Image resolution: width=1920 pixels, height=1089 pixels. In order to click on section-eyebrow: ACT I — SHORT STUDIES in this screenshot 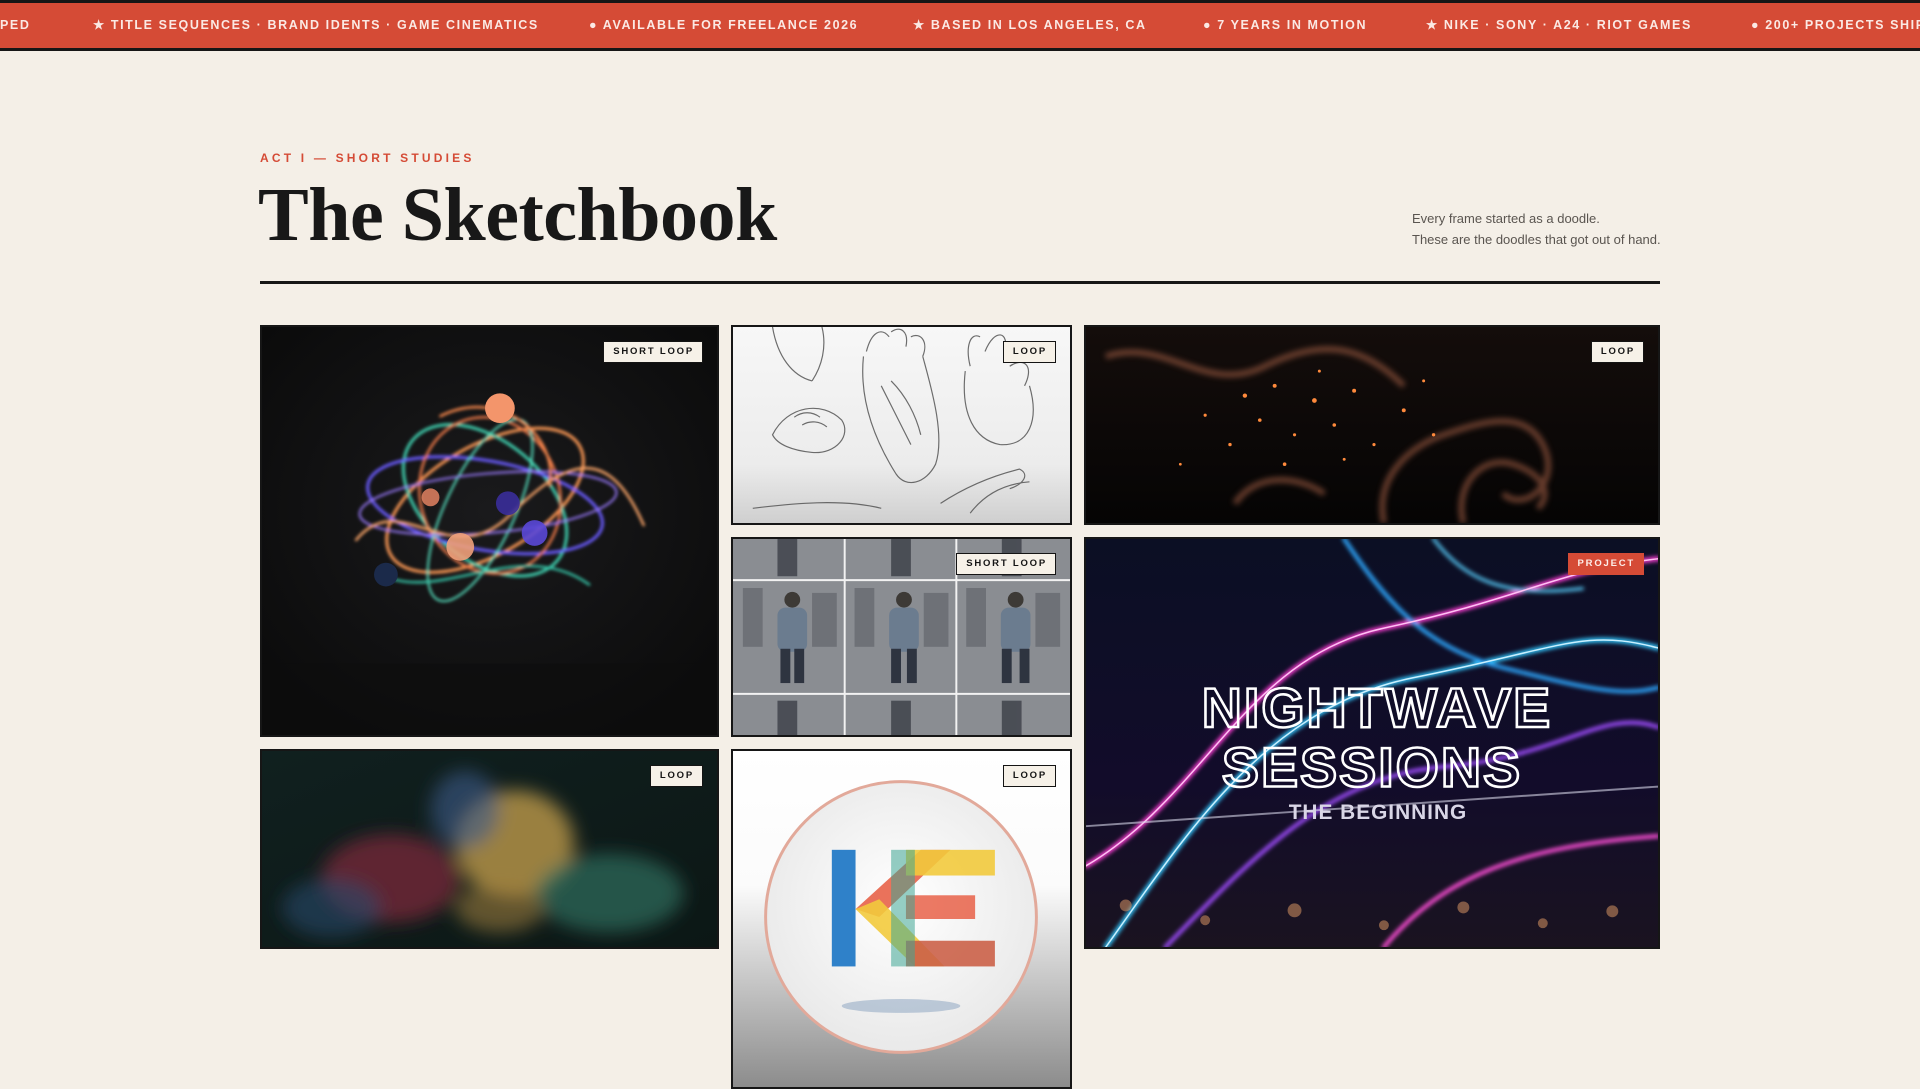, I will do `click(367, 158)`.